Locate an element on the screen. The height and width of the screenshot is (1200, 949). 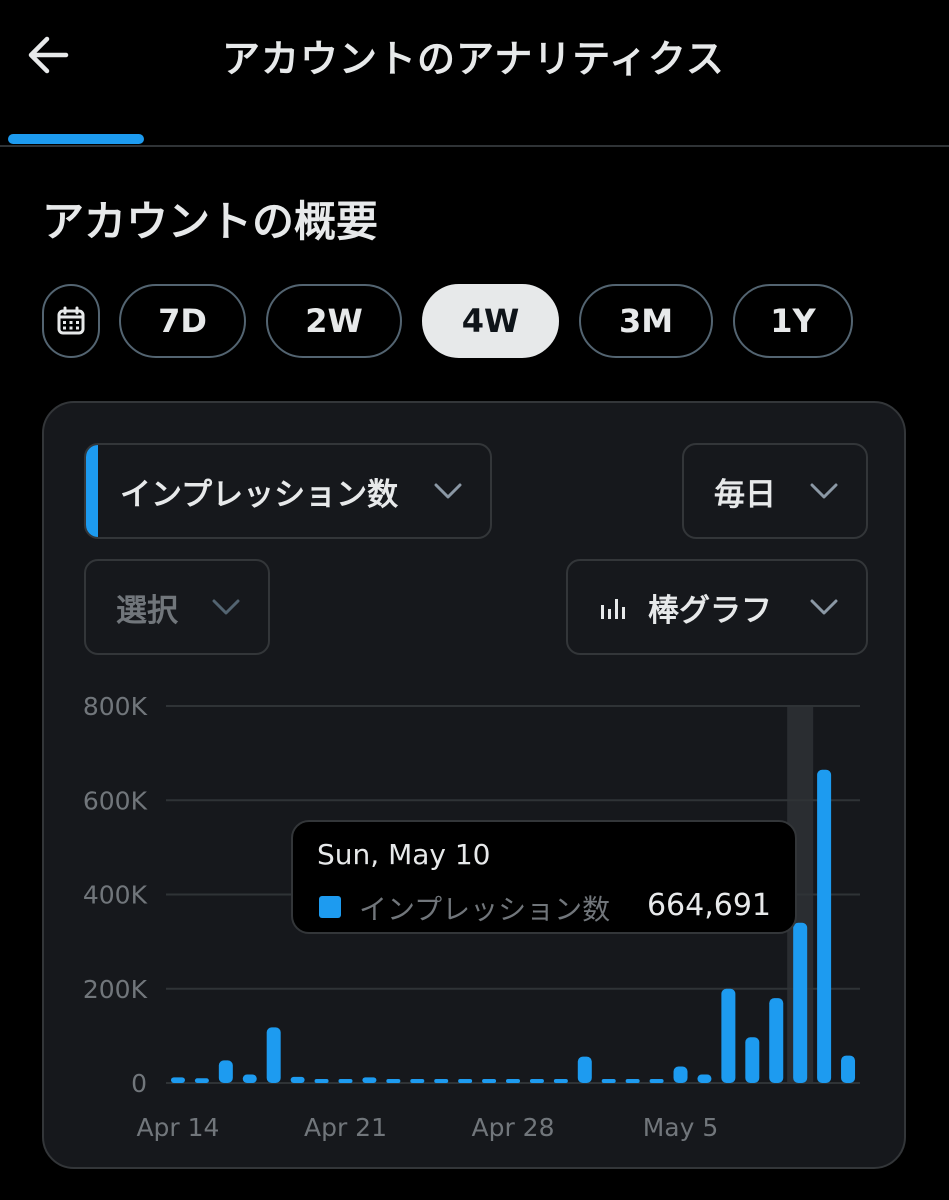
interval-dropdown: 毎日 is located at coordinates (775, 491).